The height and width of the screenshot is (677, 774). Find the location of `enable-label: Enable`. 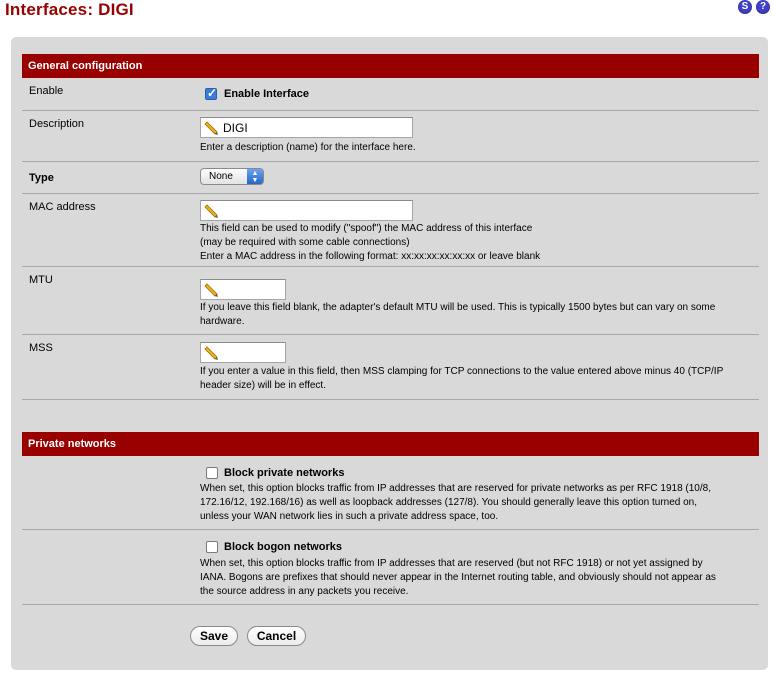

enable-label: Enable is located at coordinates (46, 91).